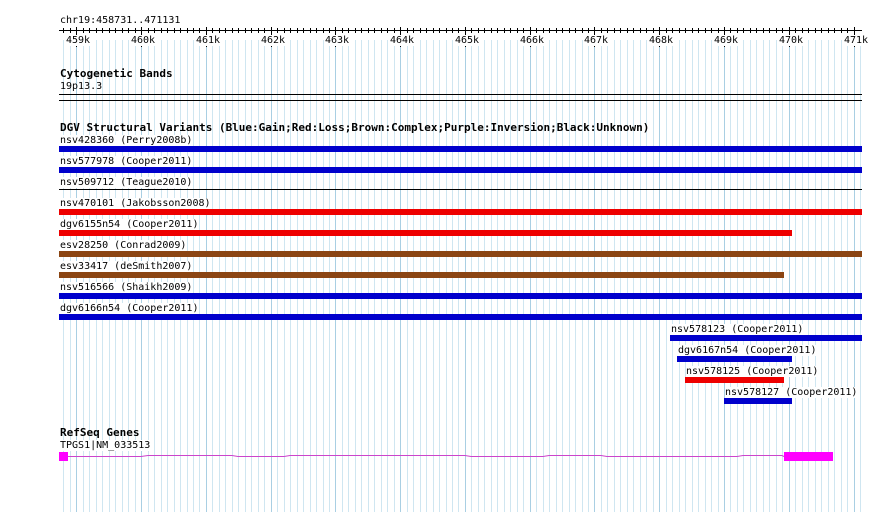 This screenshot has height=512, width=890. Describe the element at coordinates (791, 40) in the screenshot. I see `ruler-tick-label: 470k` at that location.